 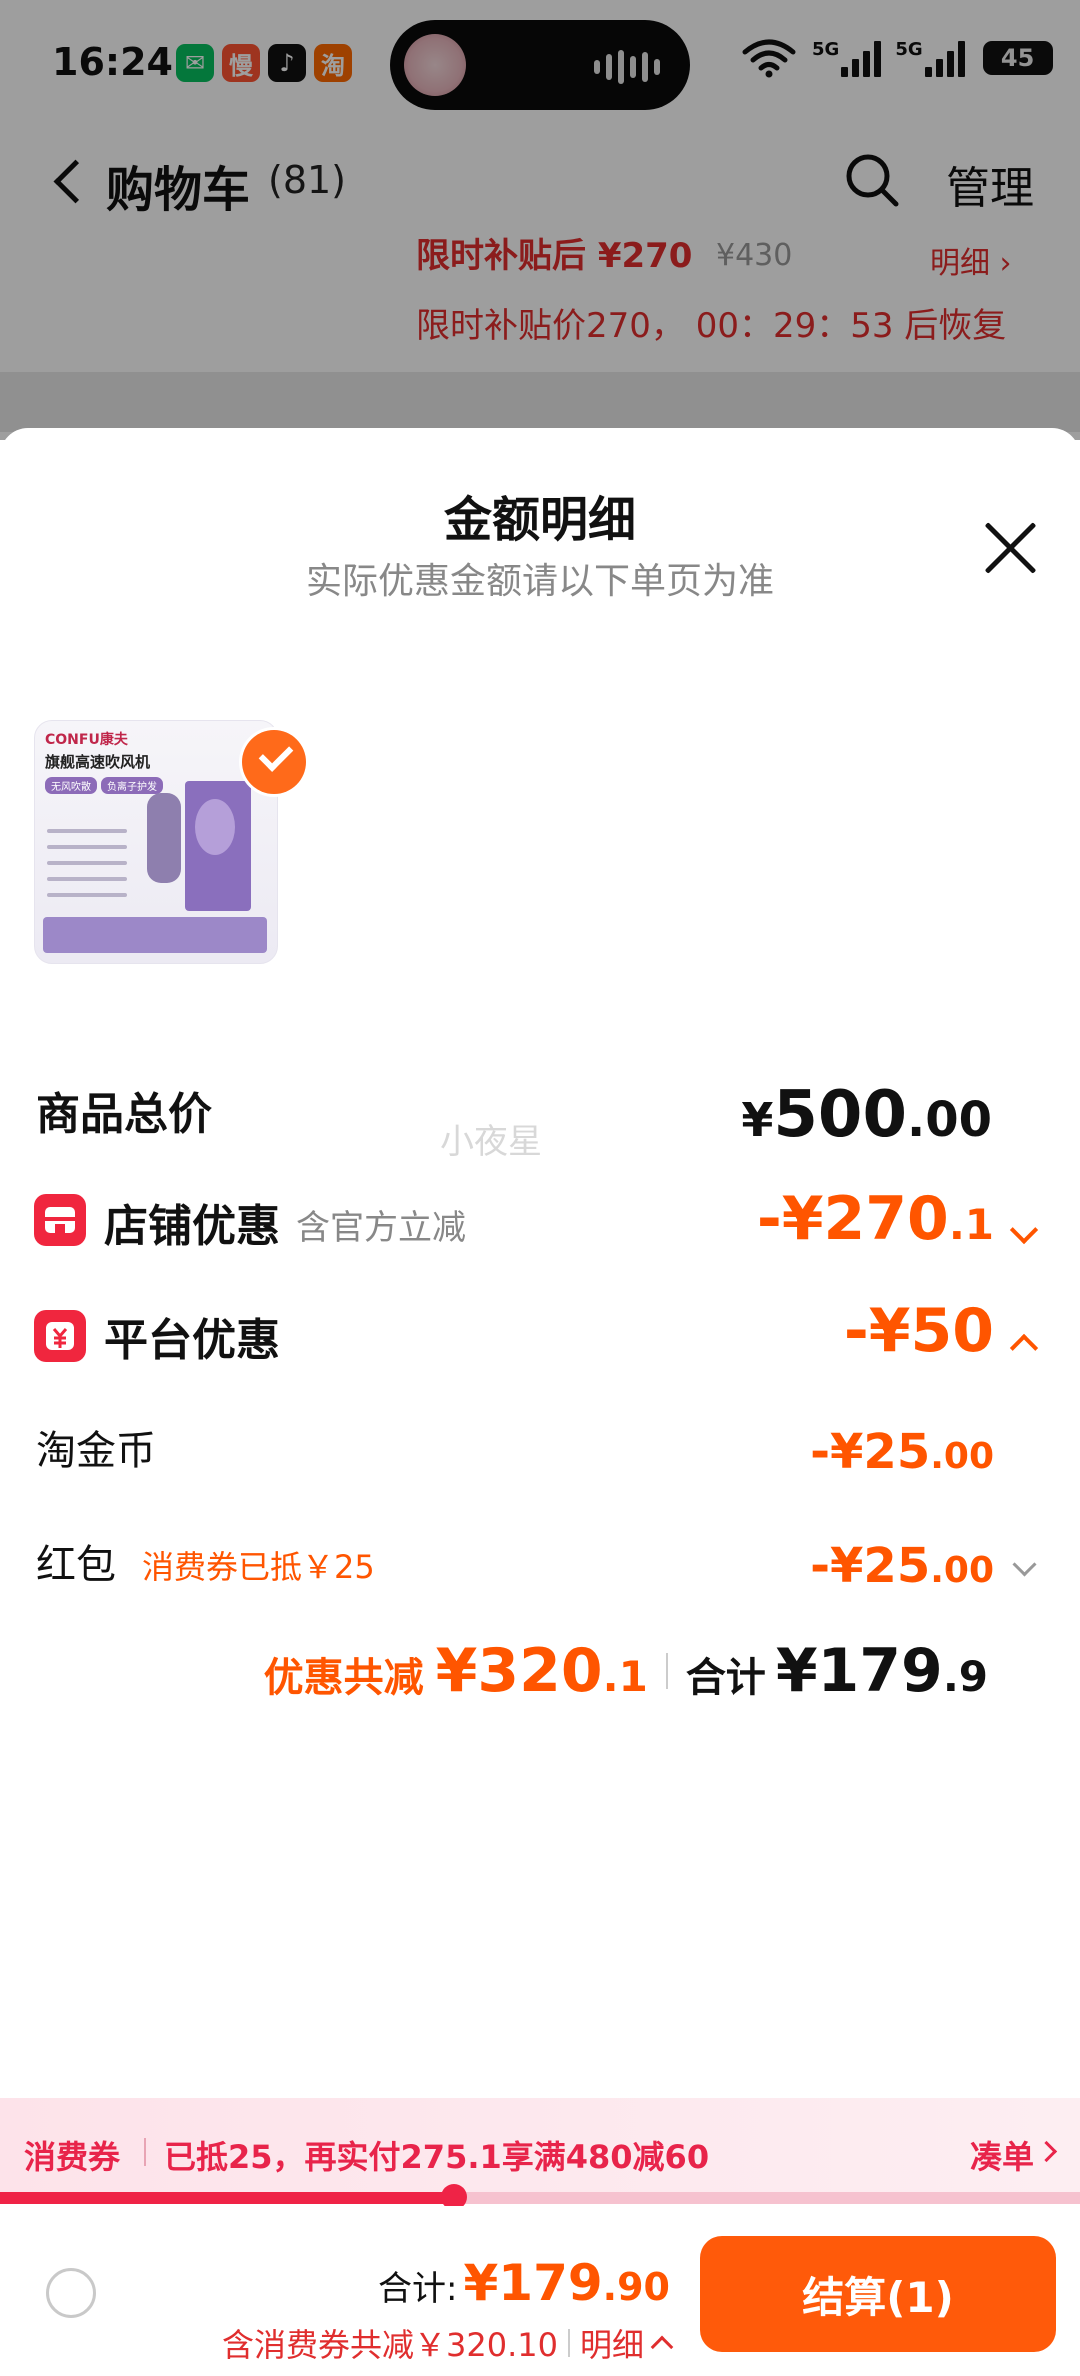 I want to click on coupon-progress-text: 已抵25，再实付275.1享满480减60, so click(x=437, y=2157).